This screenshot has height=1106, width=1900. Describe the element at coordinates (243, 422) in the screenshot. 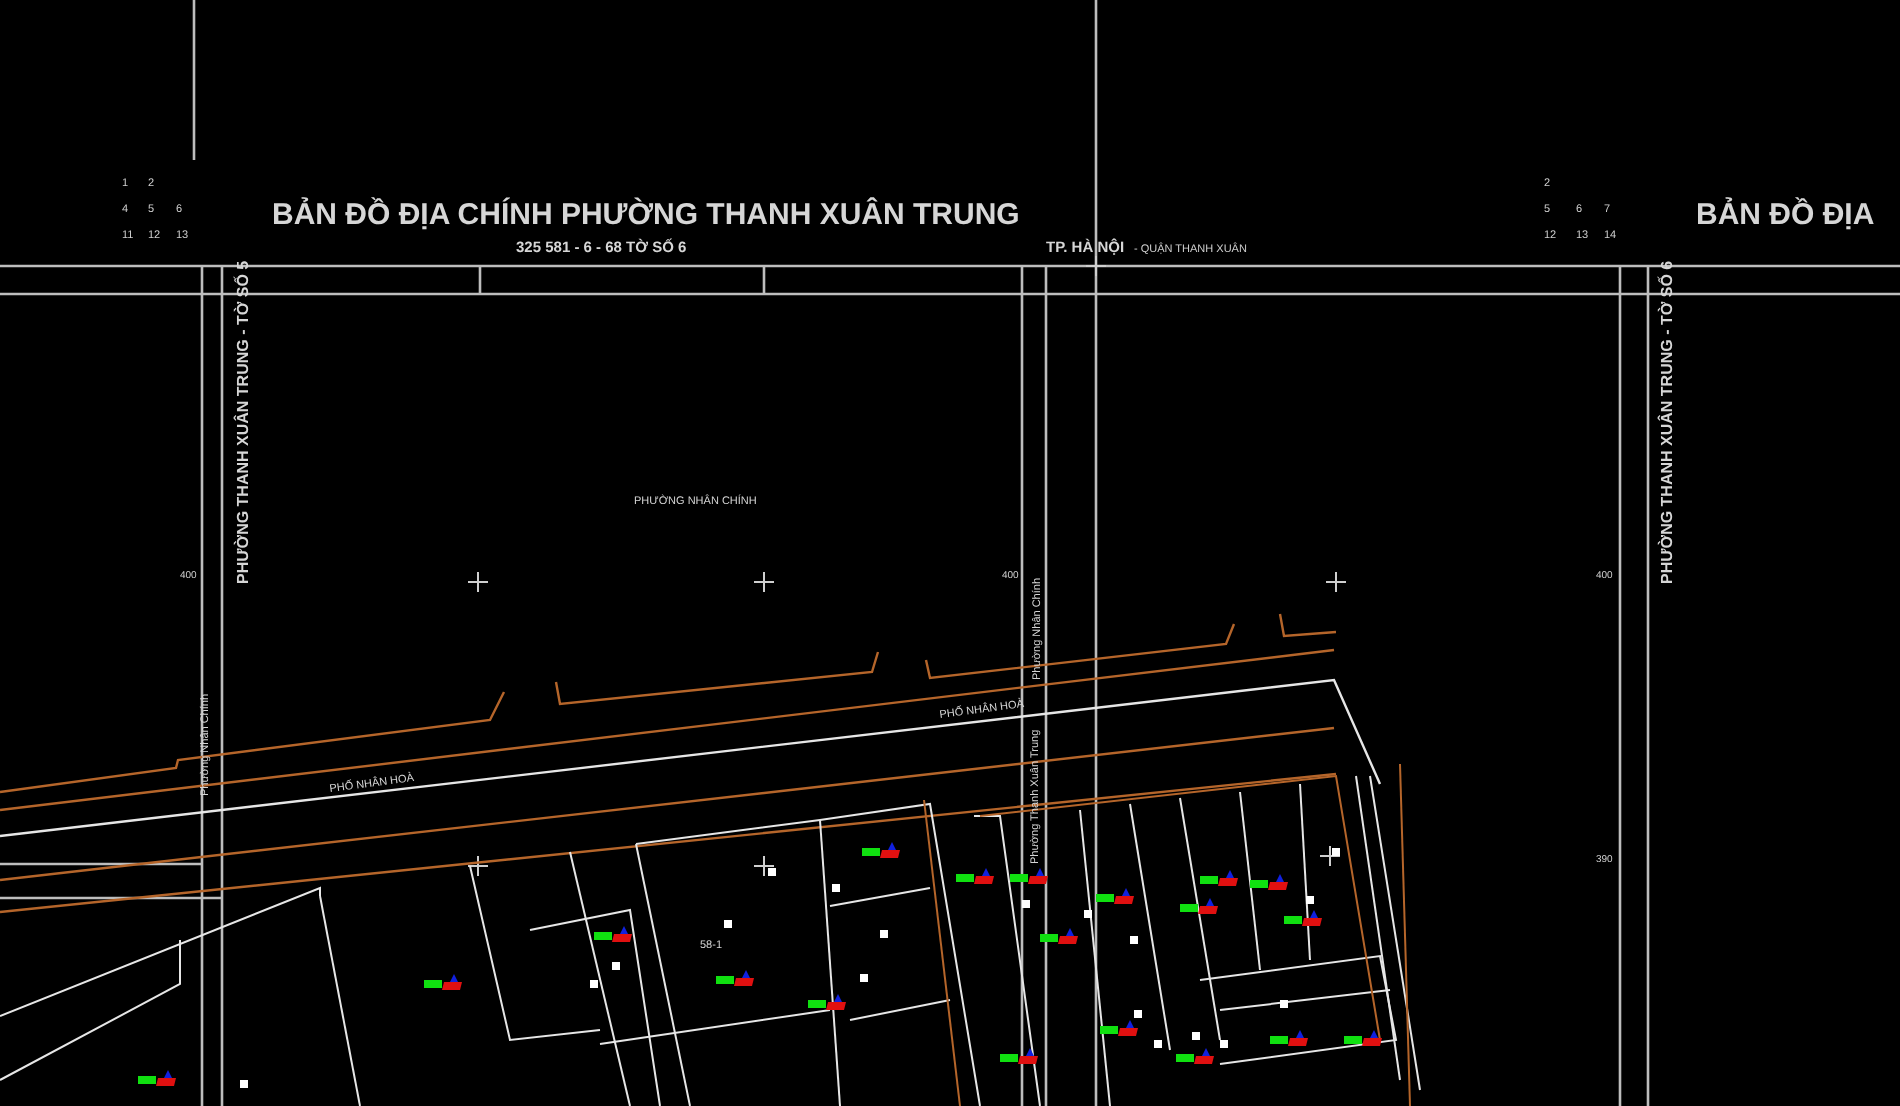

I see `adjacent-sheet-label: PHƯỜNG THANH XUÂN TRUNG - TỜ SỐ 5` at that location.